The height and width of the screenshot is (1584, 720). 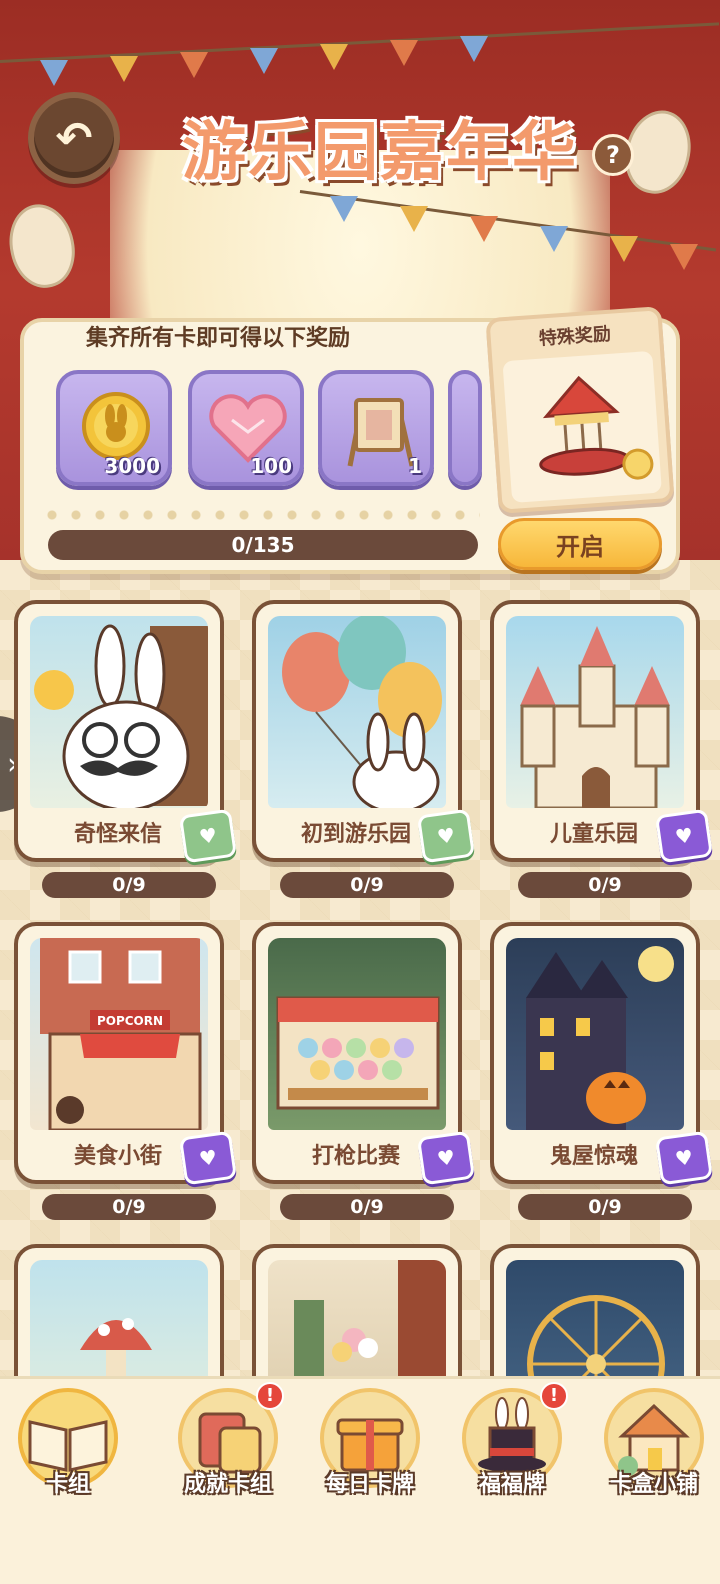 What do you see at coordinates (218, 338) in the screenshot?
I see `reward-panel-title: 集齐所有卡即可得以下奖励` at bounding box center [218, 338].